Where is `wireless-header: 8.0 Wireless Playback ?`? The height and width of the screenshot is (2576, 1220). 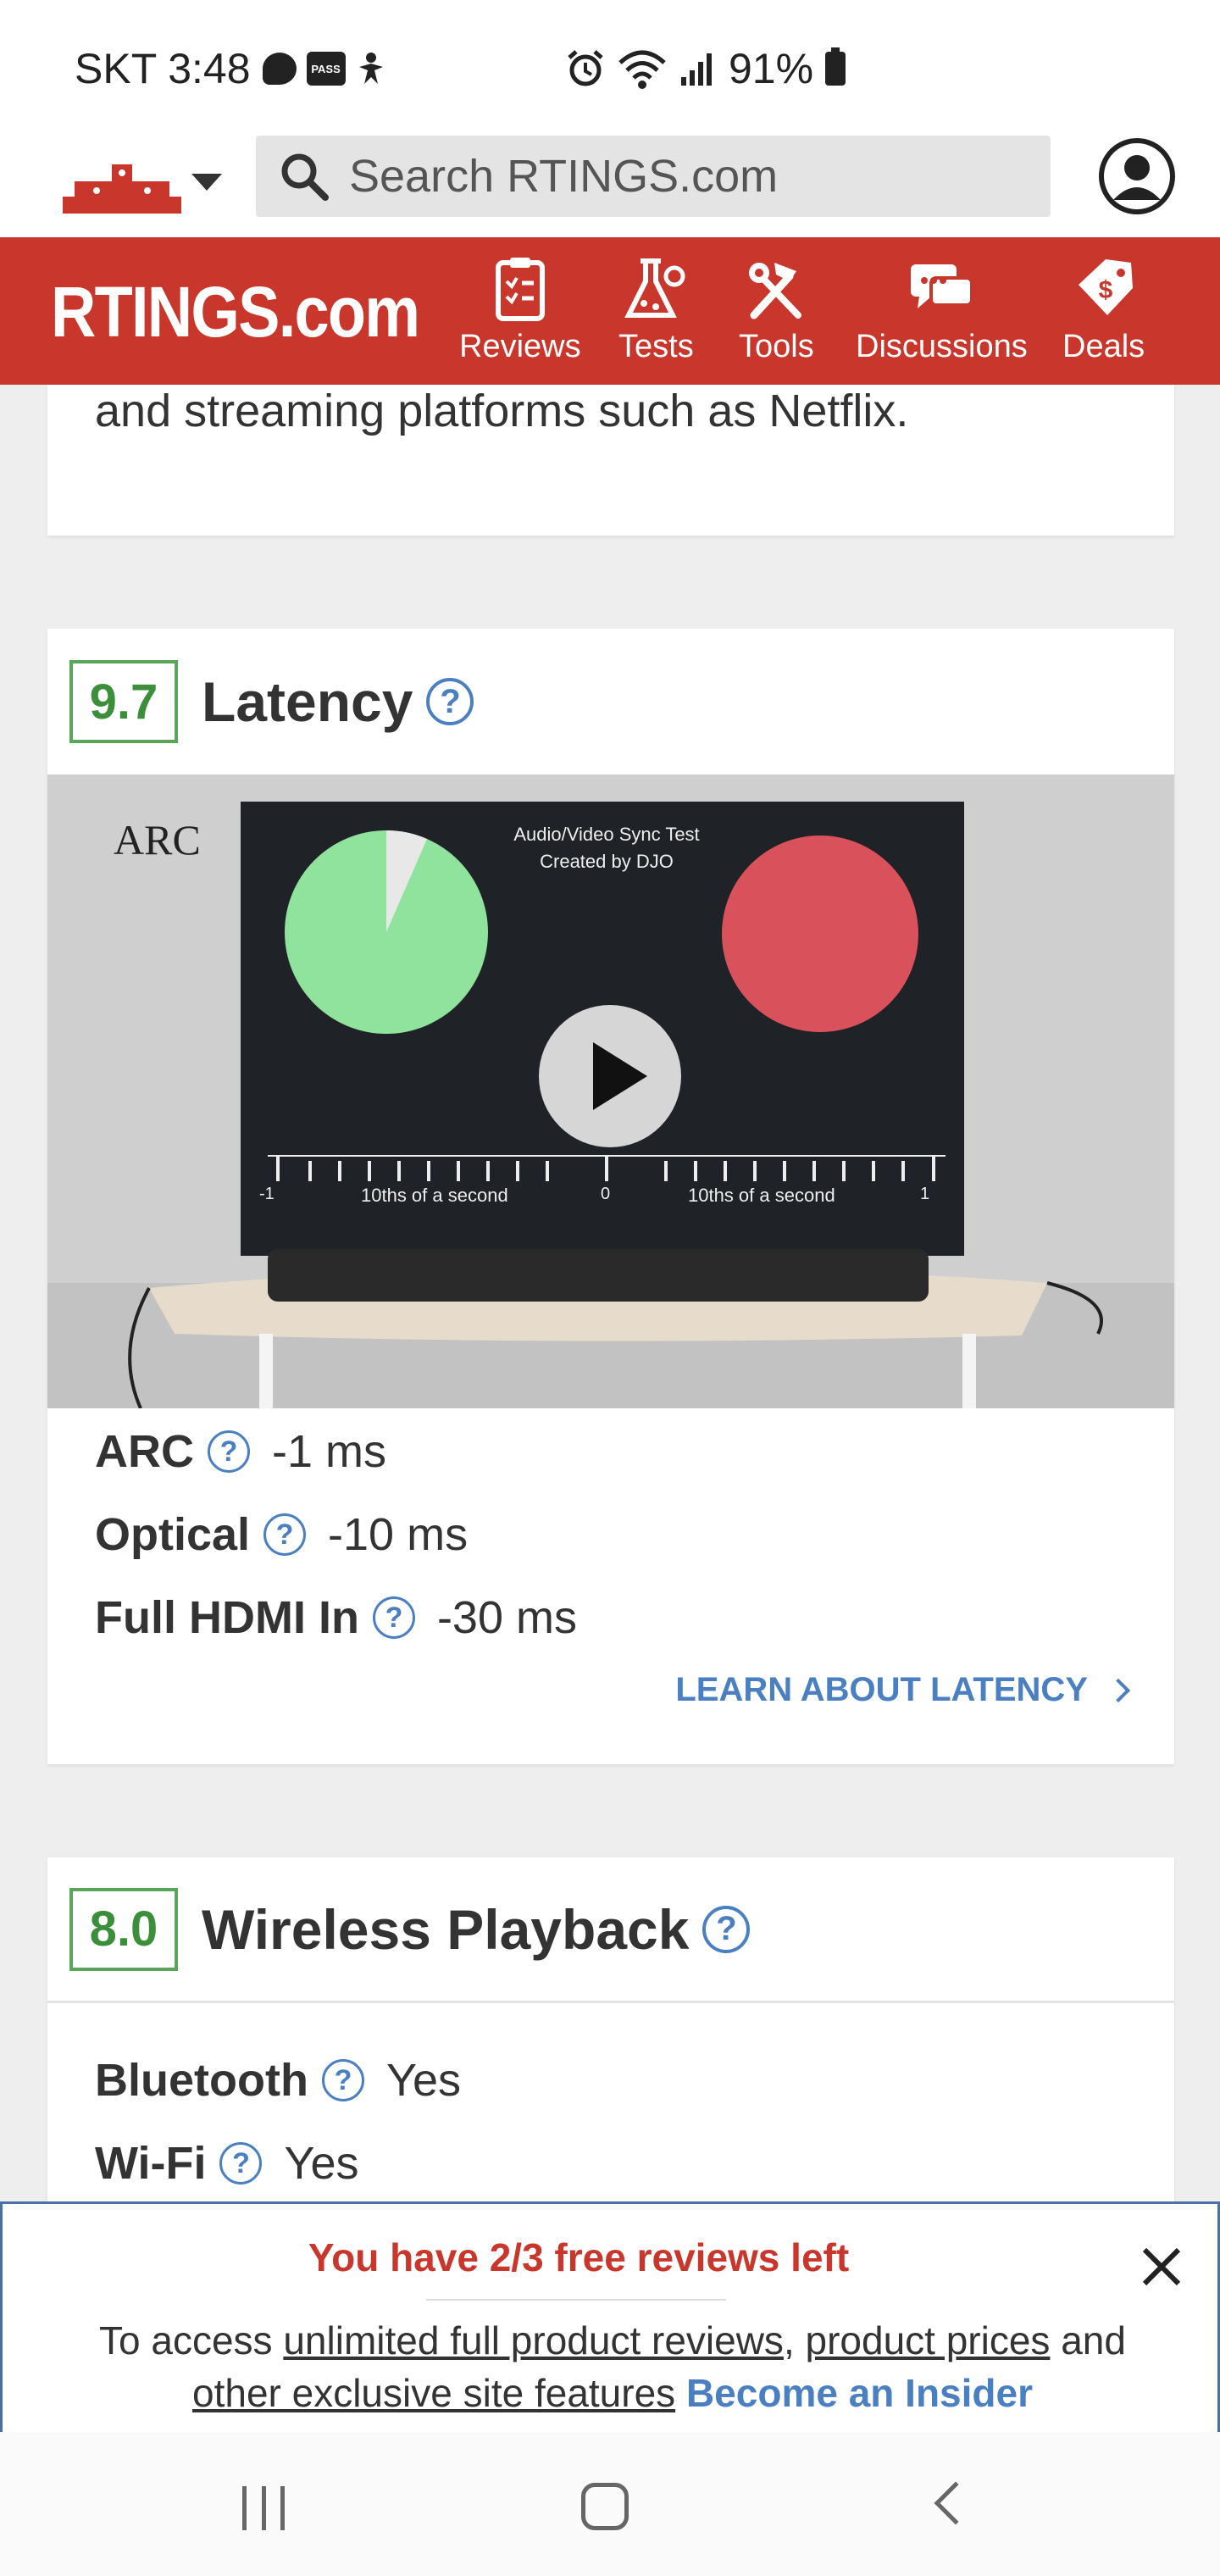
wireless-header: 8.0 Wireless Playback ? is located at coordinates (610, 1930).